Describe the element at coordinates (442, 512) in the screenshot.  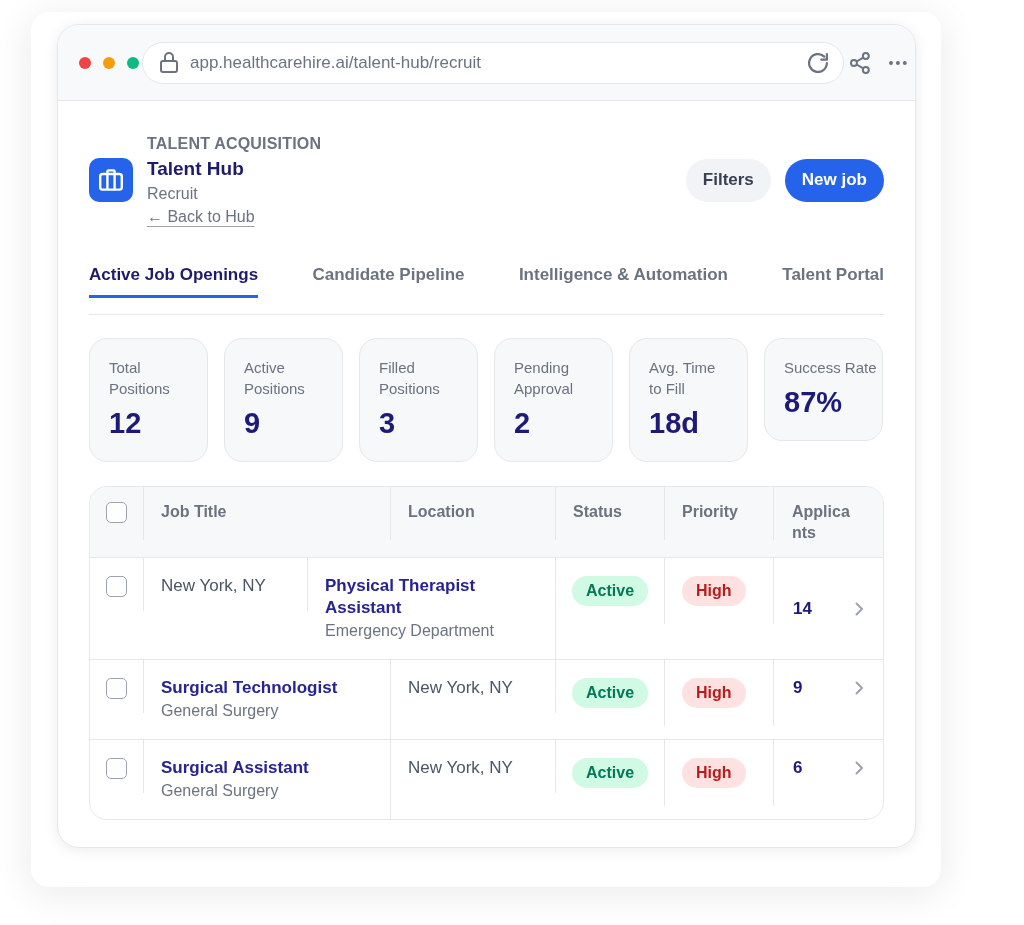
I see `column-header: Location` at that location.